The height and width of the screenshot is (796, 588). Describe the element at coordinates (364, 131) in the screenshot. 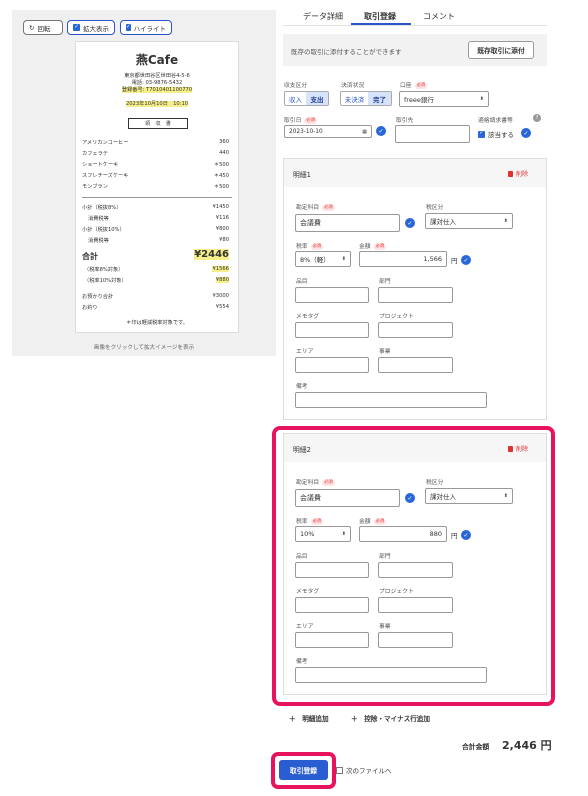

I see `calendar-icon: ▦` at that location.